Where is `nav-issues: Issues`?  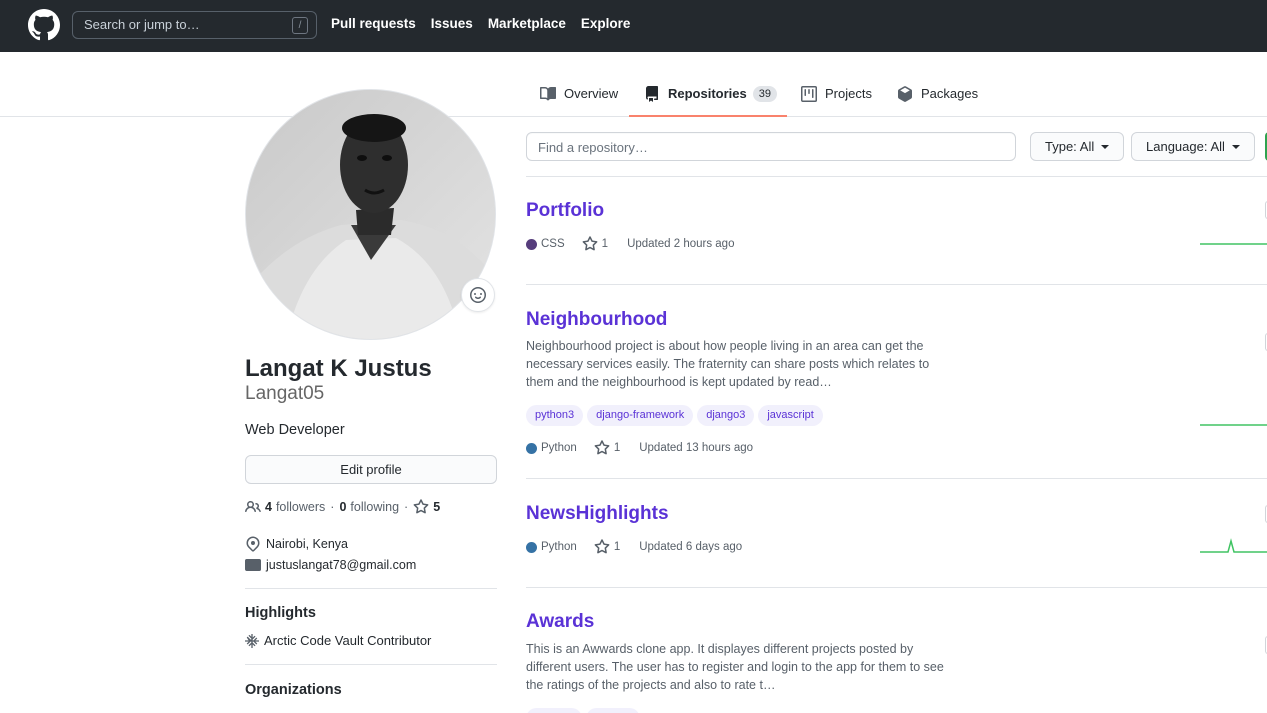 nav-issues: Issues is located at coordinates (452, 23).